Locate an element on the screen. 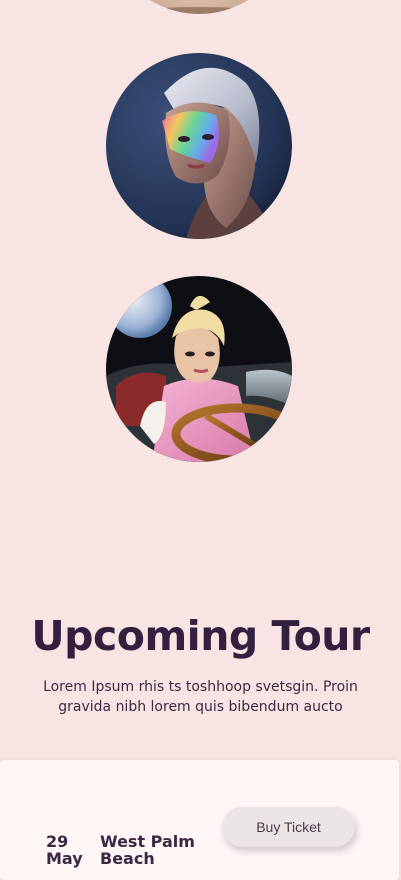 The width and height of the screenshot is (401, 880). tour-event-month: May is located at coordinates (64, 858).